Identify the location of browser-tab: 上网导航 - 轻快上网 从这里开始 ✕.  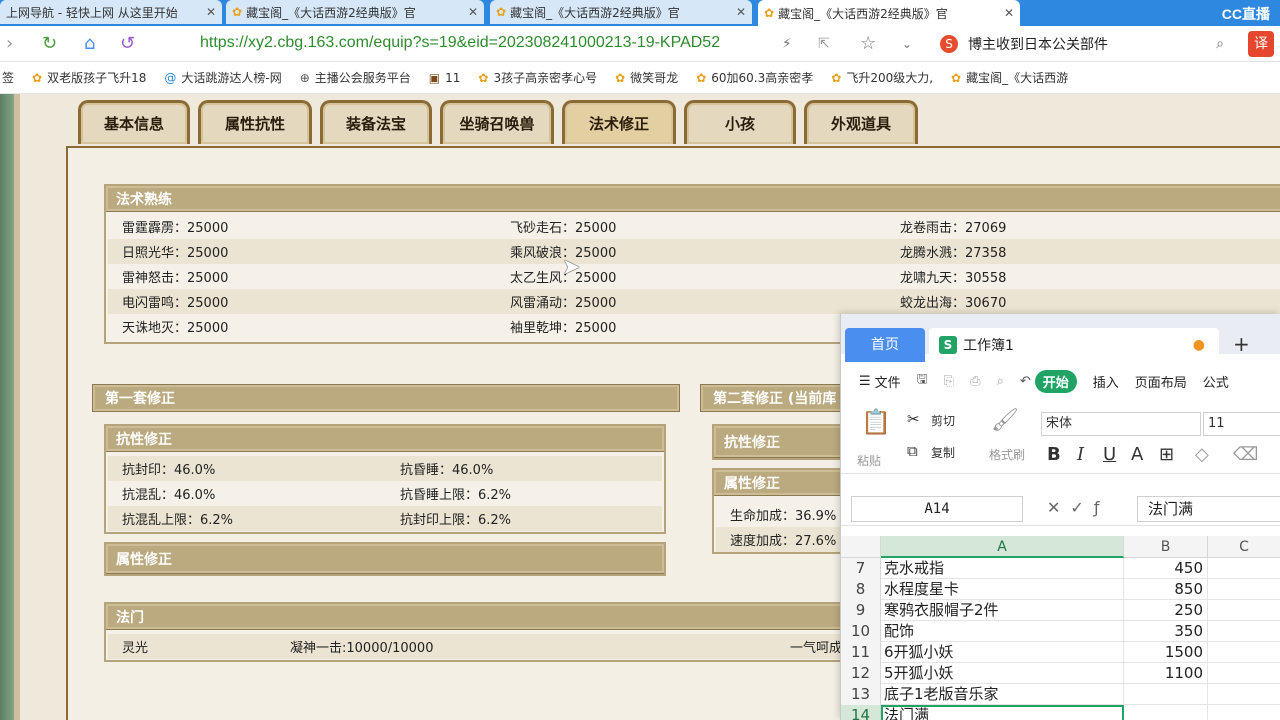
(111, 12).